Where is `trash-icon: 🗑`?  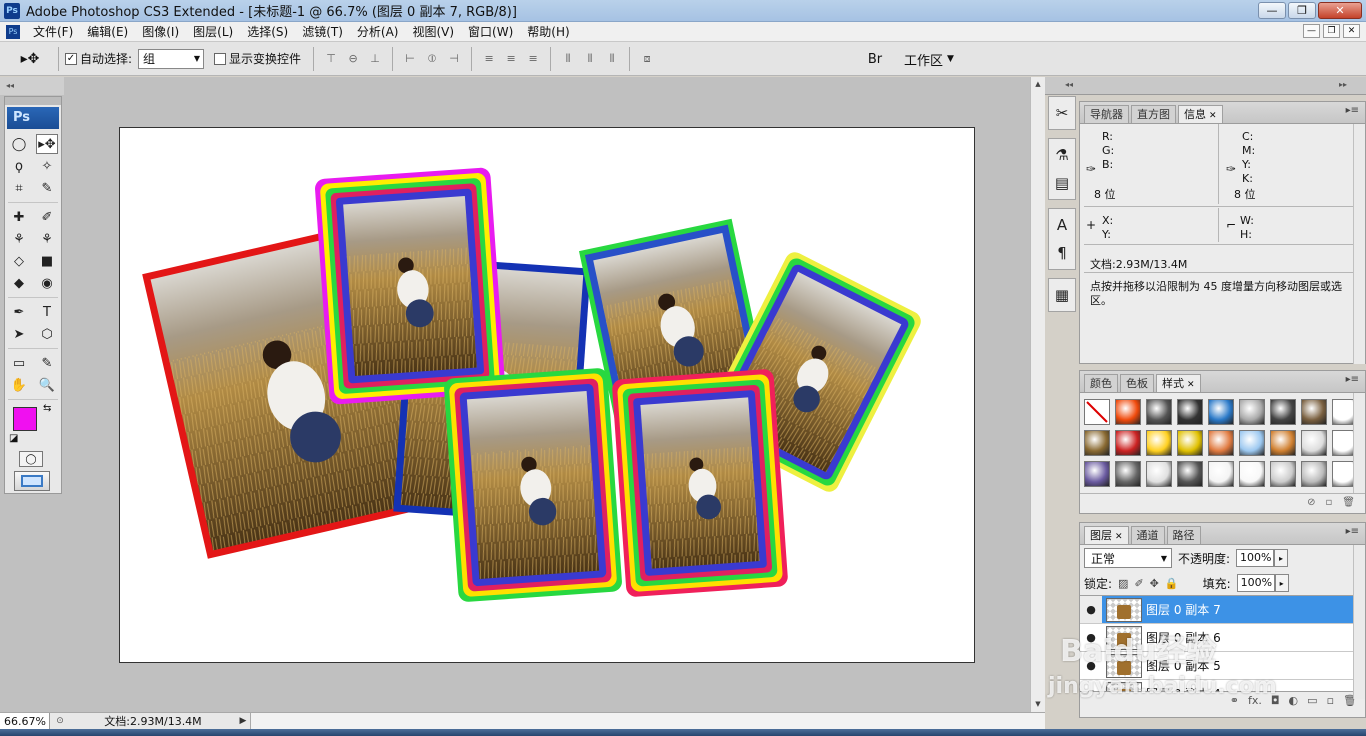 trash-icon: 🗑 is located at coordinates (1348, 502).